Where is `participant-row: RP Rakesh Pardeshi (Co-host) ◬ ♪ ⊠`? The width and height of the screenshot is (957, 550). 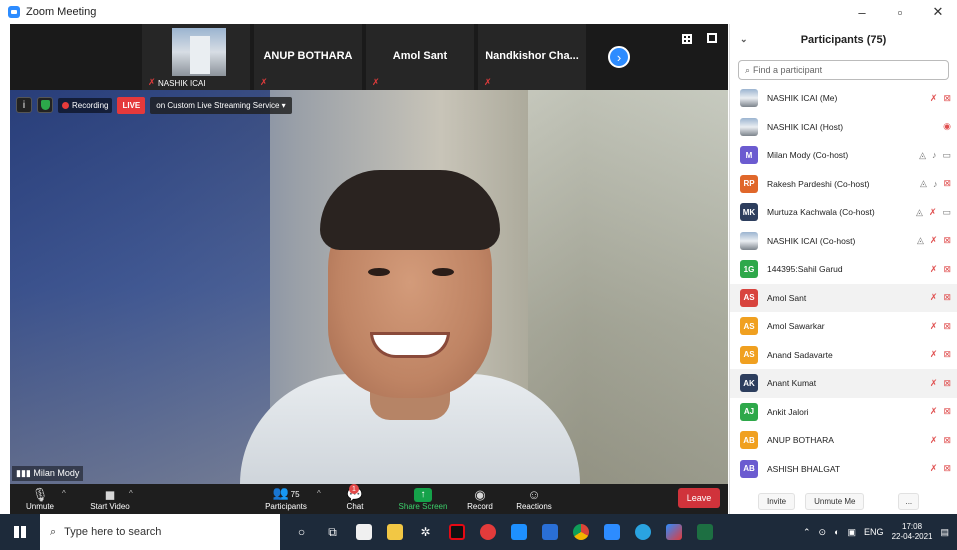
participant-row: RP Rakesh Pardeshi (Co-host) ◬ ♪ ⊠ is located at coordinates (843, 184).